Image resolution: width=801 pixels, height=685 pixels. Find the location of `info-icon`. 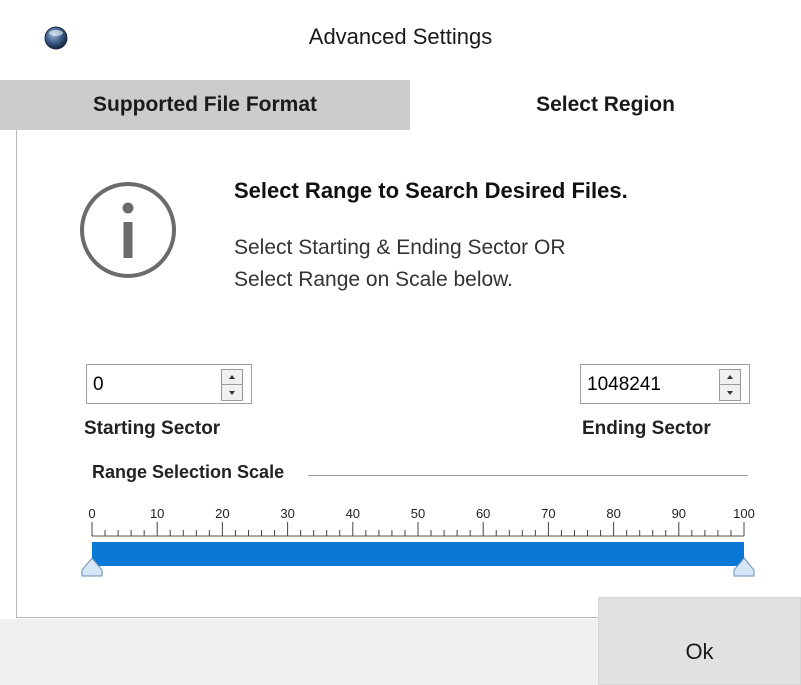

info-icon is located at coordinates (128, 230).